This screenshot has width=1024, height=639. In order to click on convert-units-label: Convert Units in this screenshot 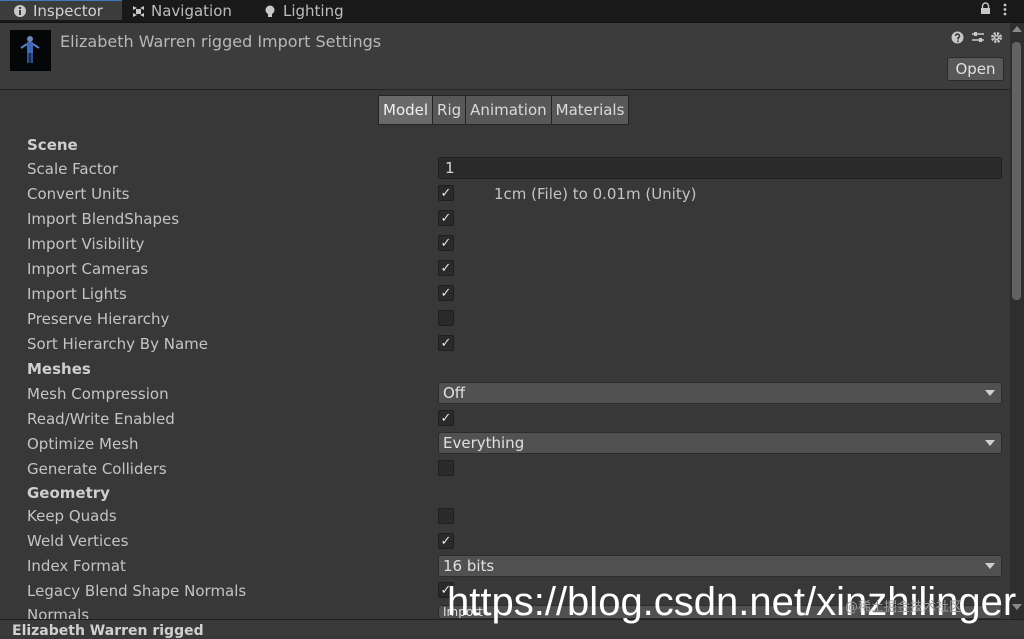, I will do `click(78, 194)`.